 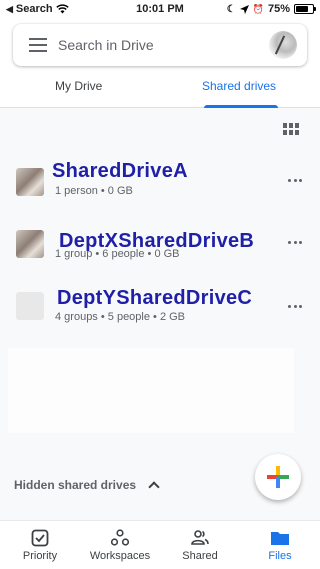 I want to click on menu-icon, so click(x=38, y=45).